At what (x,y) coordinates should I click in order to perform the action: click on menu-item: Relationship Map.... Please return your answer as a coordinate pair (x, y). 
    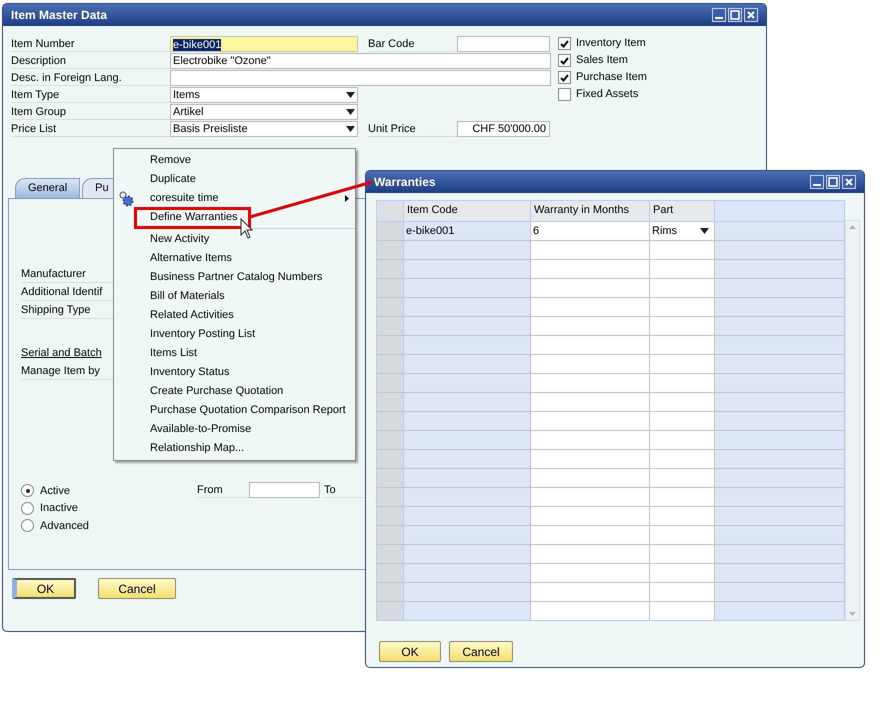
    Looking at the image, I should click on (234, 448).